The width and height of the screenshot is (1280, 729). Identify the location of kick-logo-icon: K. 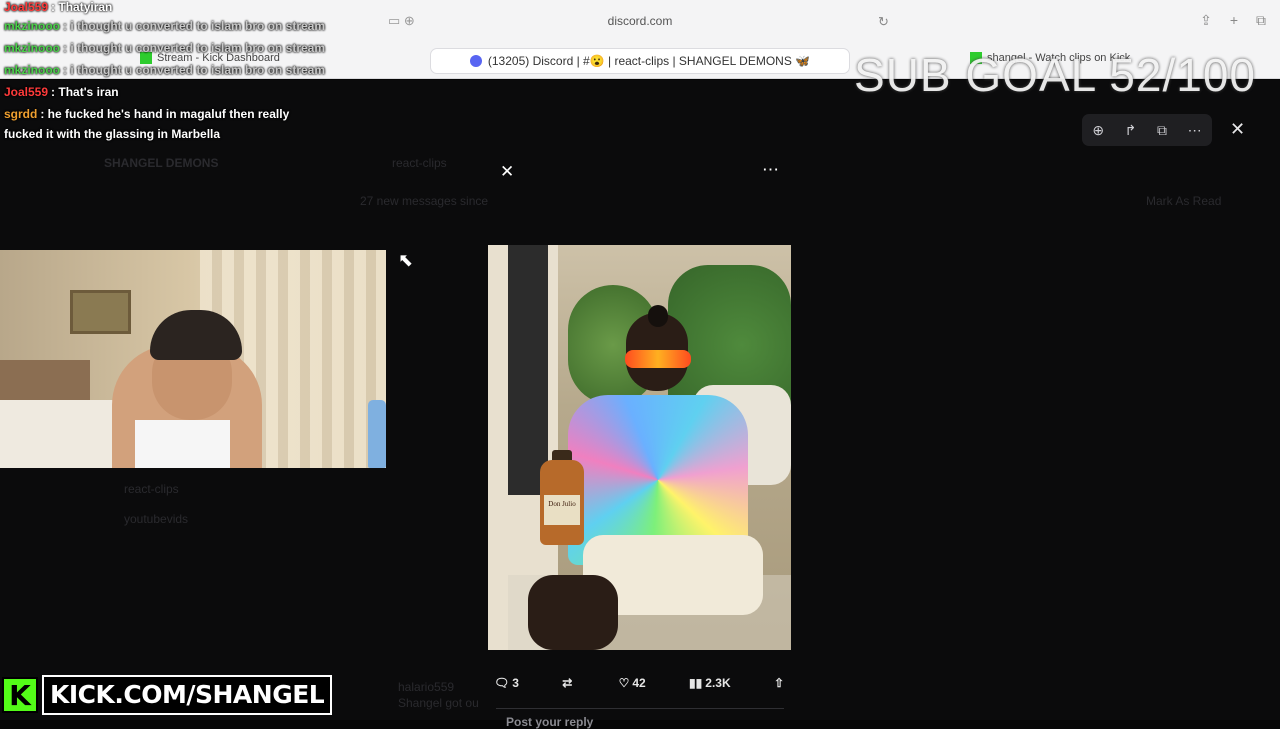
(20, 695).